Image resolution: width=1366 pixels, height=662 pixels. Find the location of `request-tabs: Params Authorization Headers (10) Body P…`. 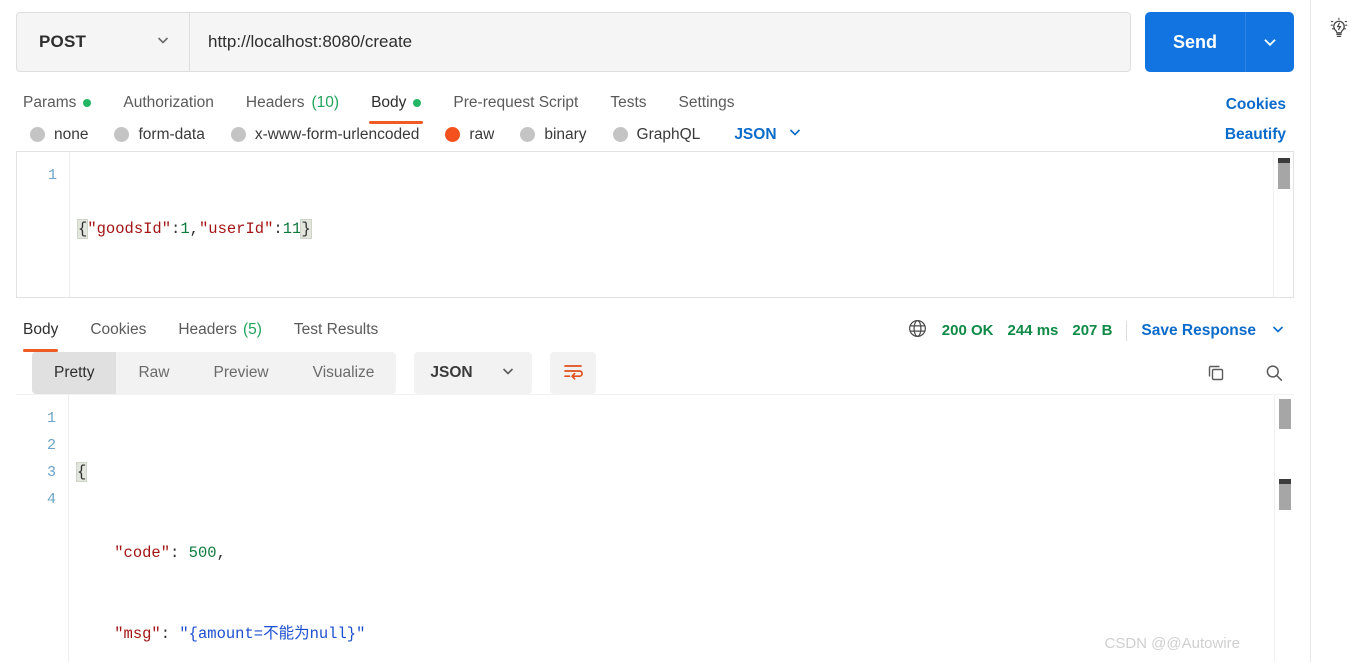

request-tabs: Params Authorization Headers (10) Body P… is located at coordinates (655, 103).